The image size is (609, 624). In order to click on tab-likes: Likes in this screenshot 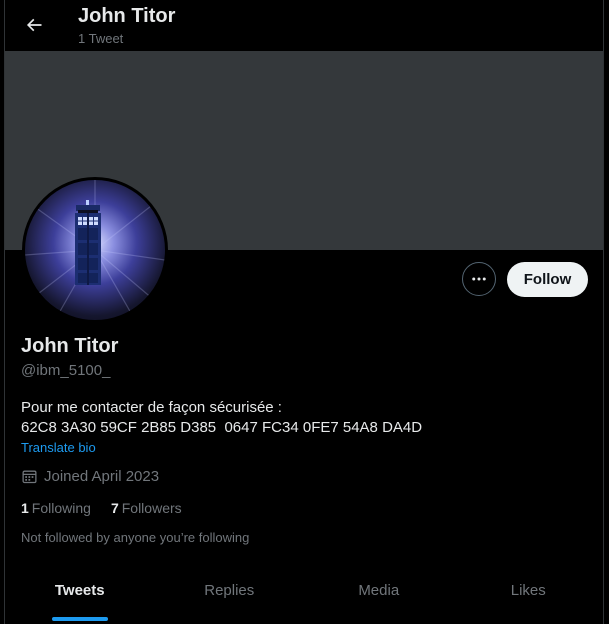, I will do `click(529, 594)`.